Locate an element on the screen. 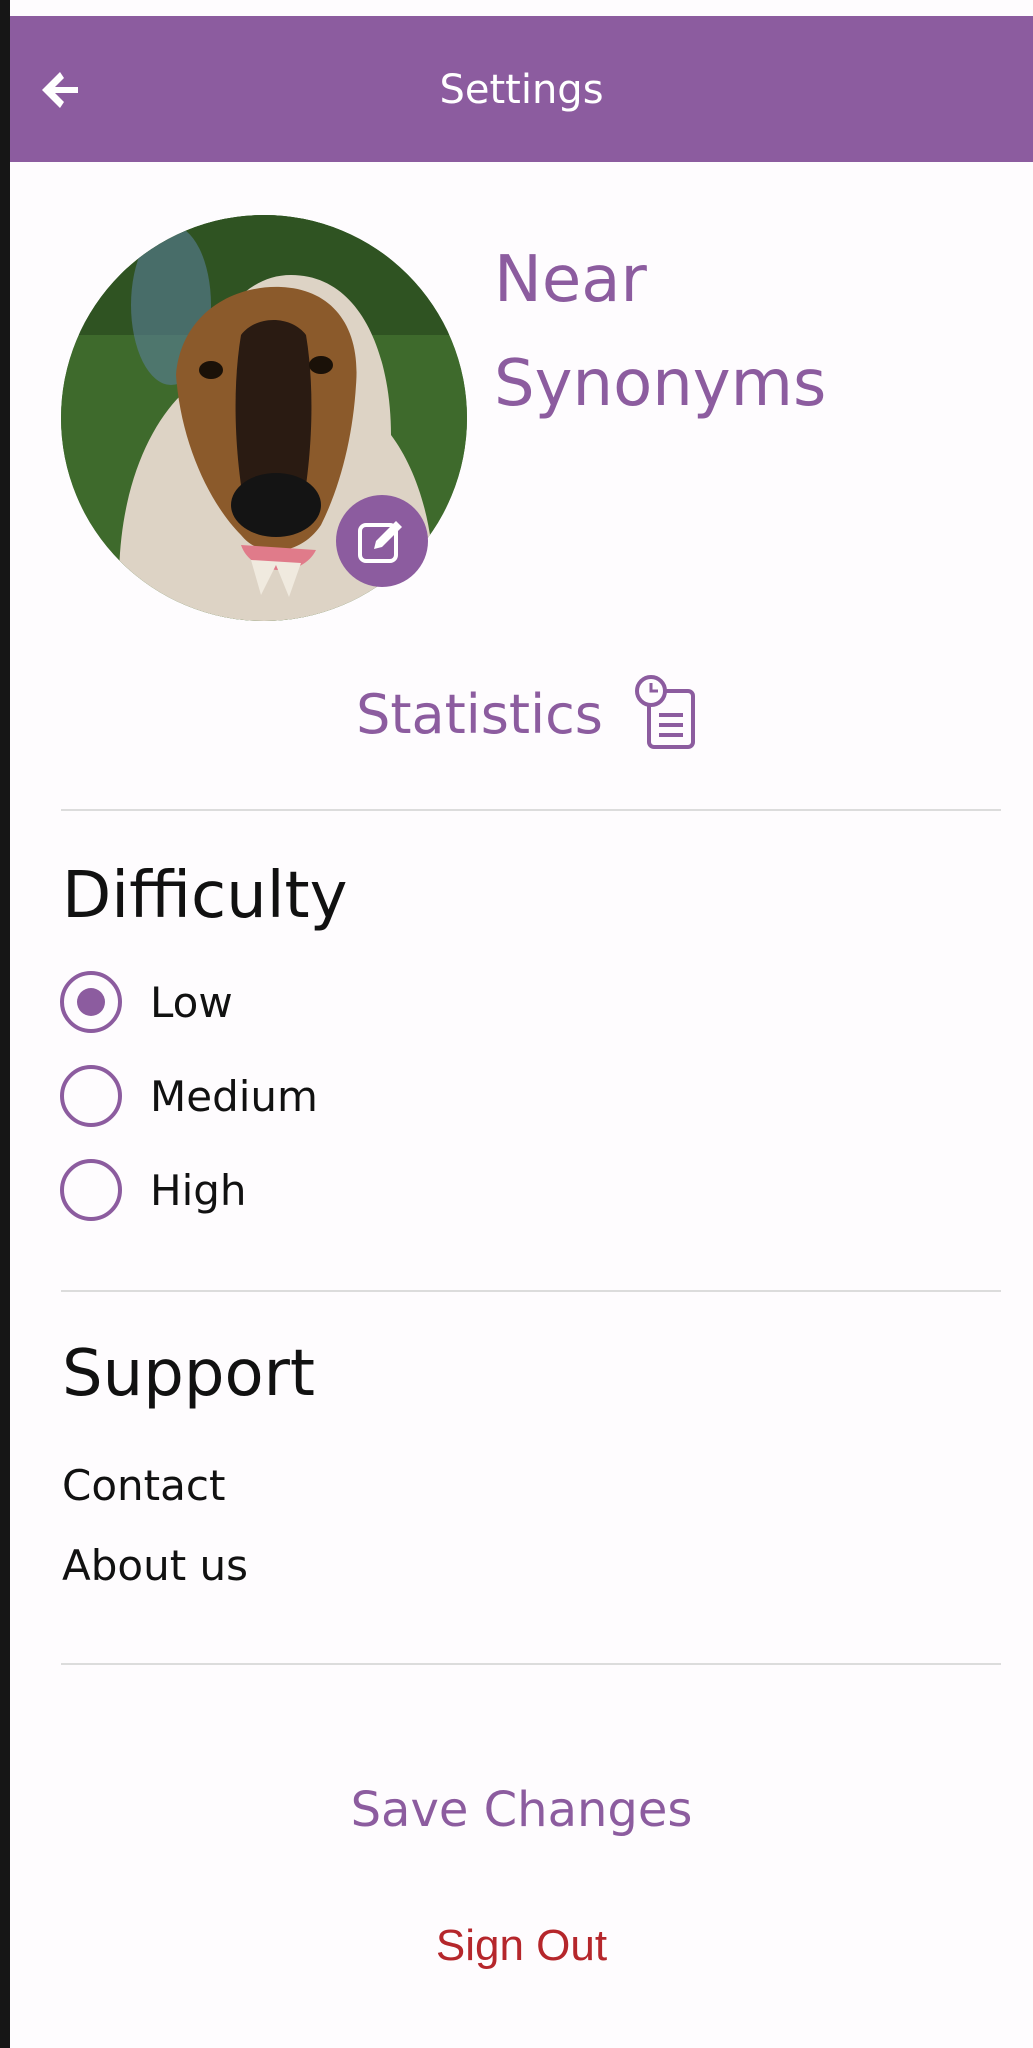 This screenshot has height=2048, width=1033. report-clock-icon is located at coordinates (666, 715).